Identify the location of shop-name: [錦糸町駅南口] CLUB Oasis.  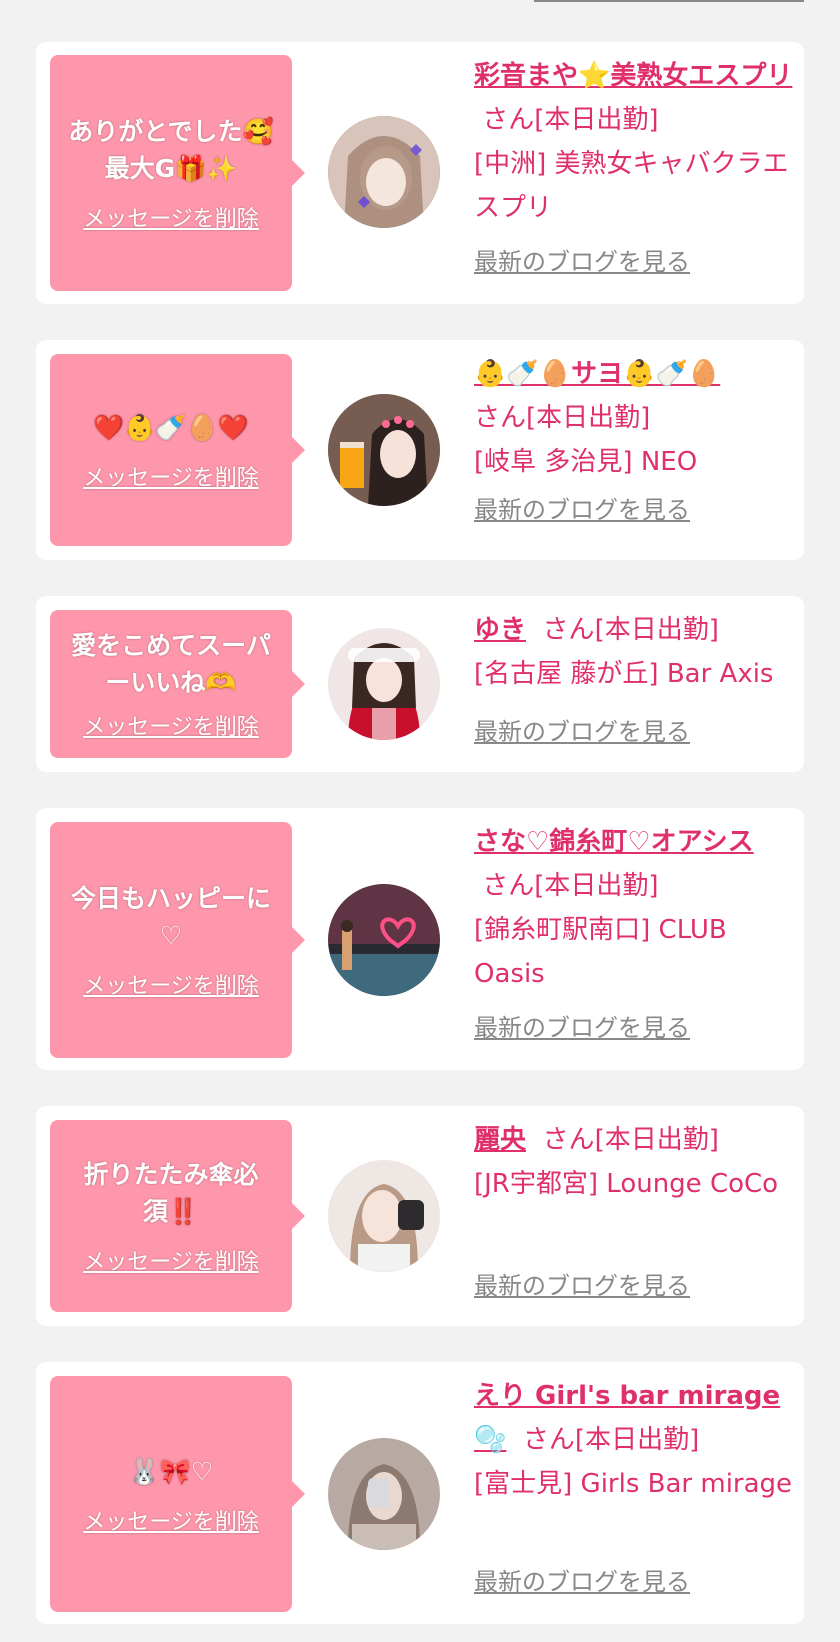
(600, 952).